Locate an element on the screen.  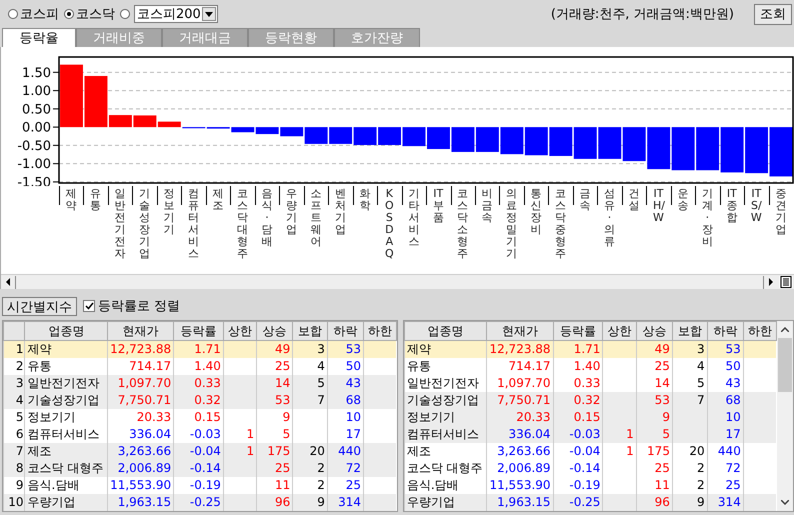
y-tick-label: 1.00 is located at coordinates (36, 92).